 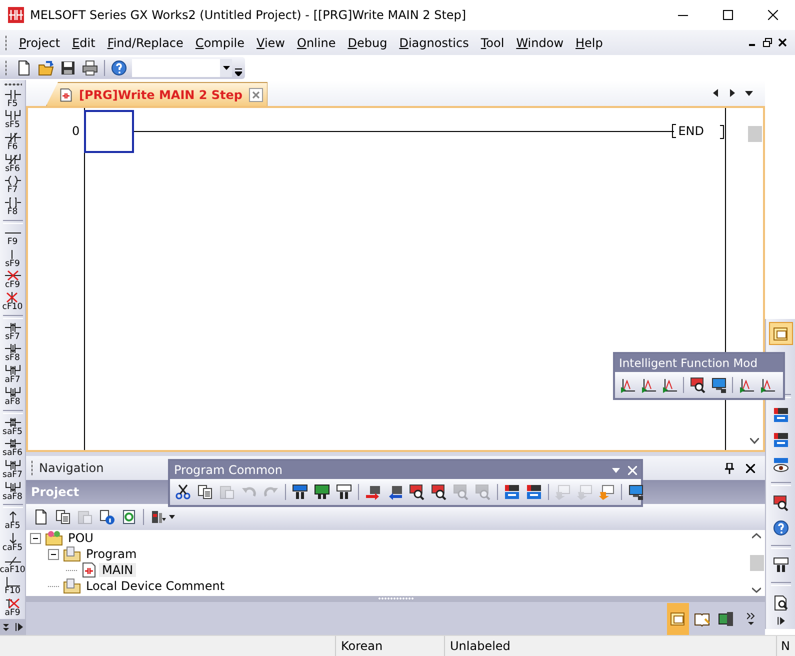 I want to click on restore-icon, so click(x=767, y=42).